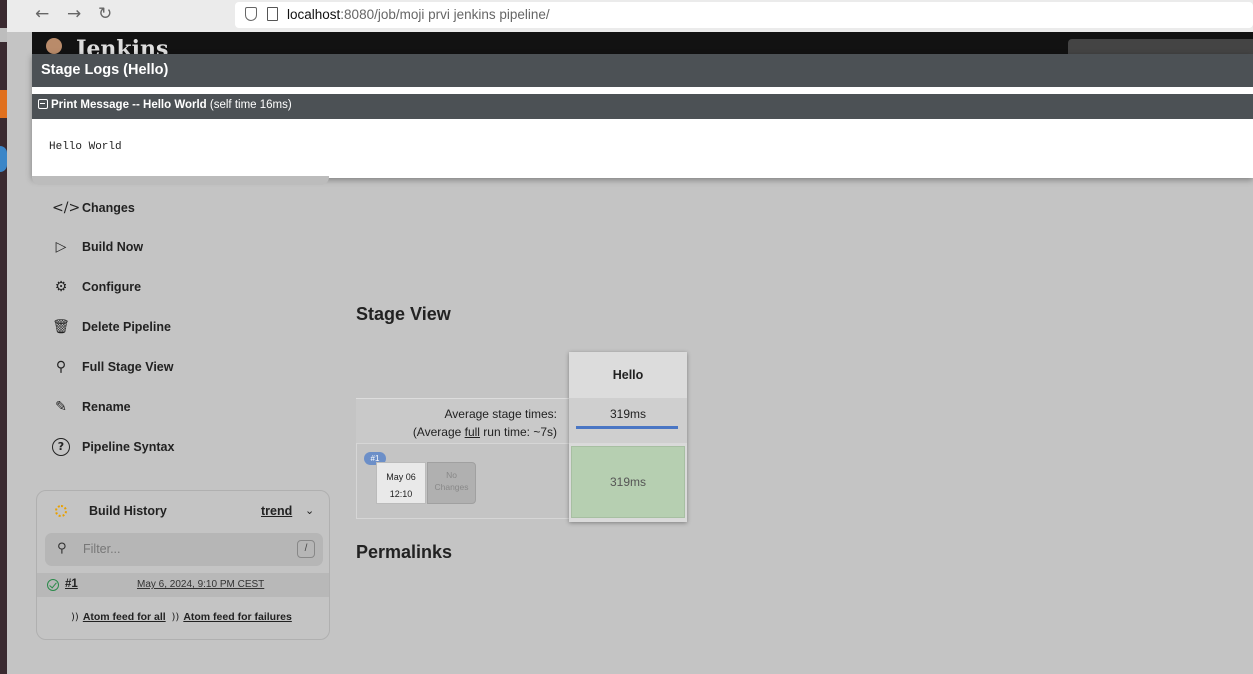 Image resolution: width=1253 pixels, height=674 pixels. I want to click on sidebar-item-label: Pipeline Syntax, so click(128, 447).